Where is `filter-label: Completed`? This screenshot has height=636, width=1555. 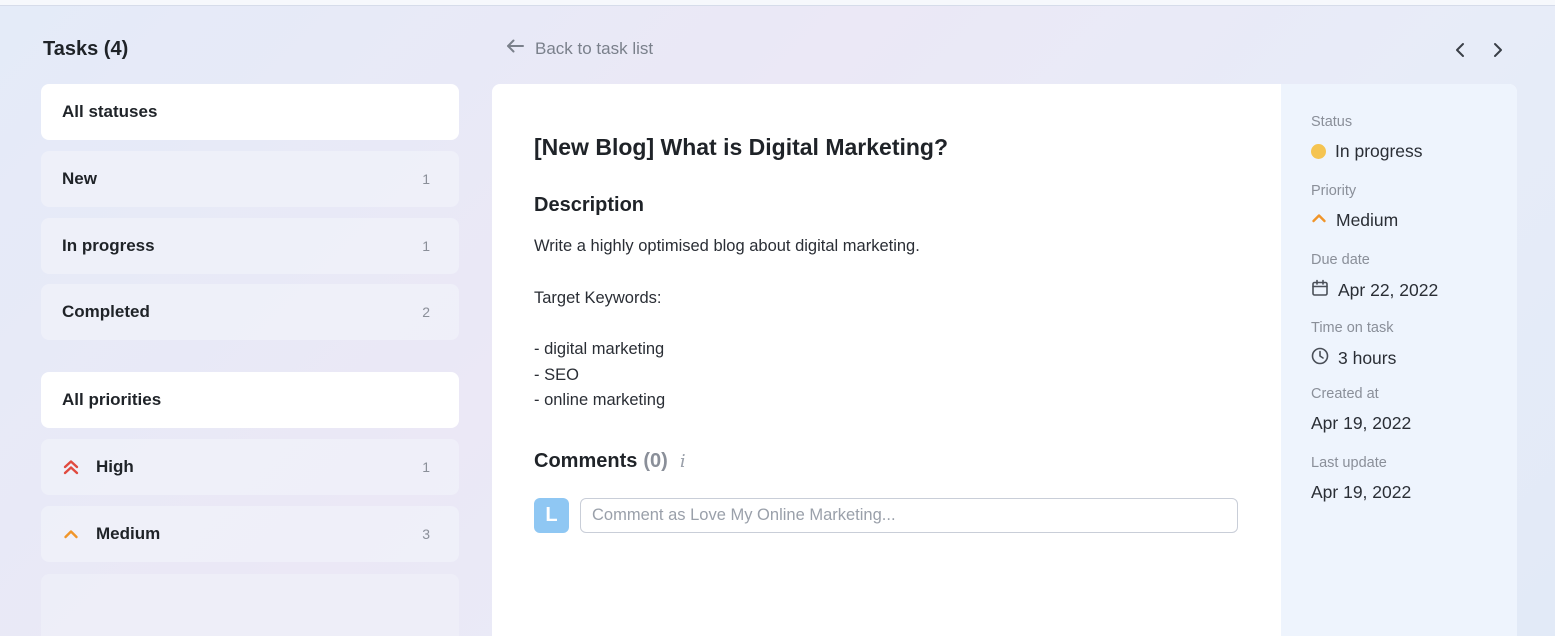 filter-label: Completed is located at coordinates (106, 311).